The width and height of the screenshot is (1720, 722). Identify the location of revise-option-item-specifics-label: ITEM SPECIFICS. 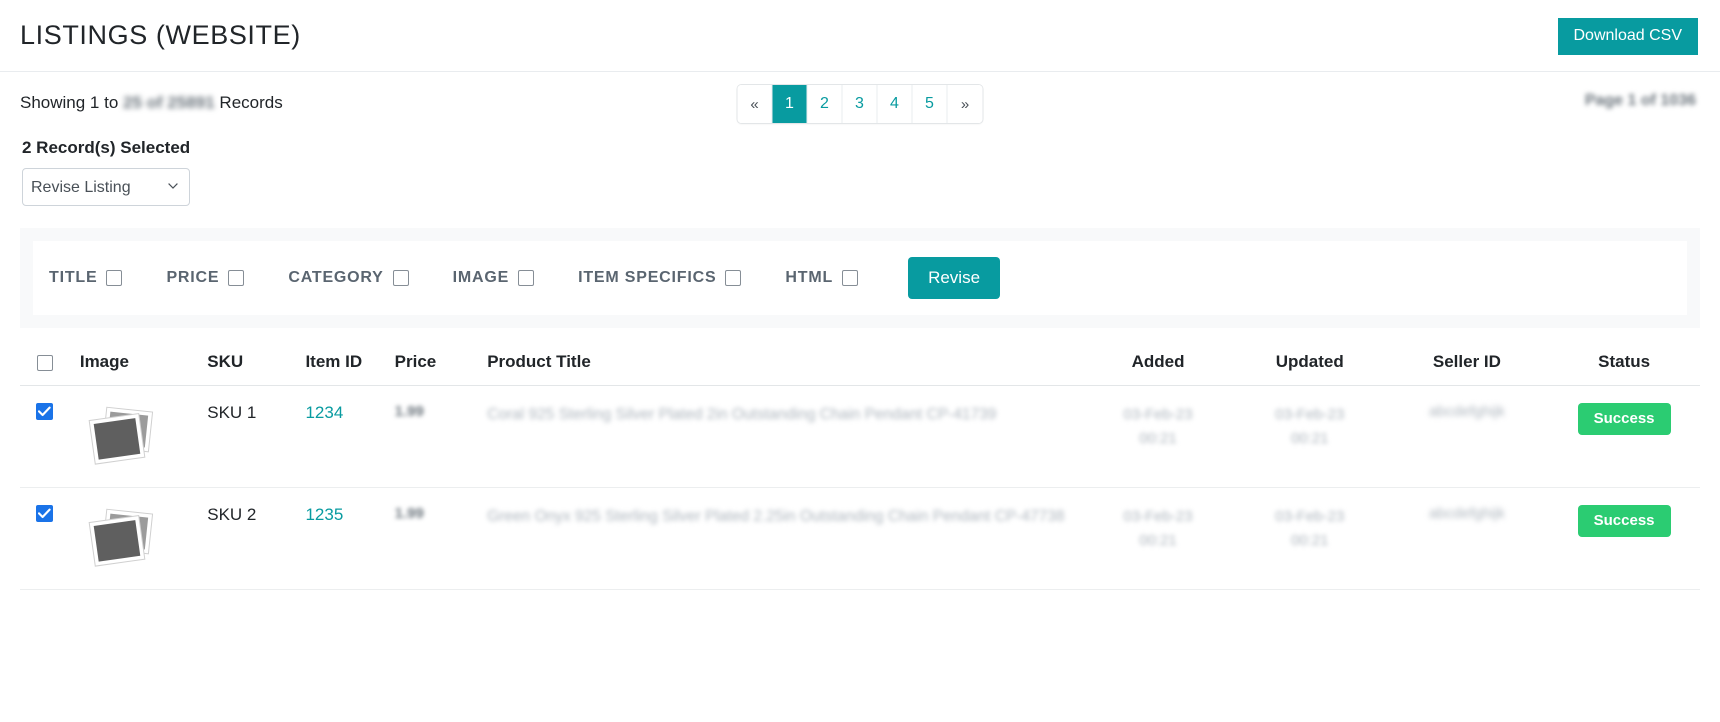
(647, 277).